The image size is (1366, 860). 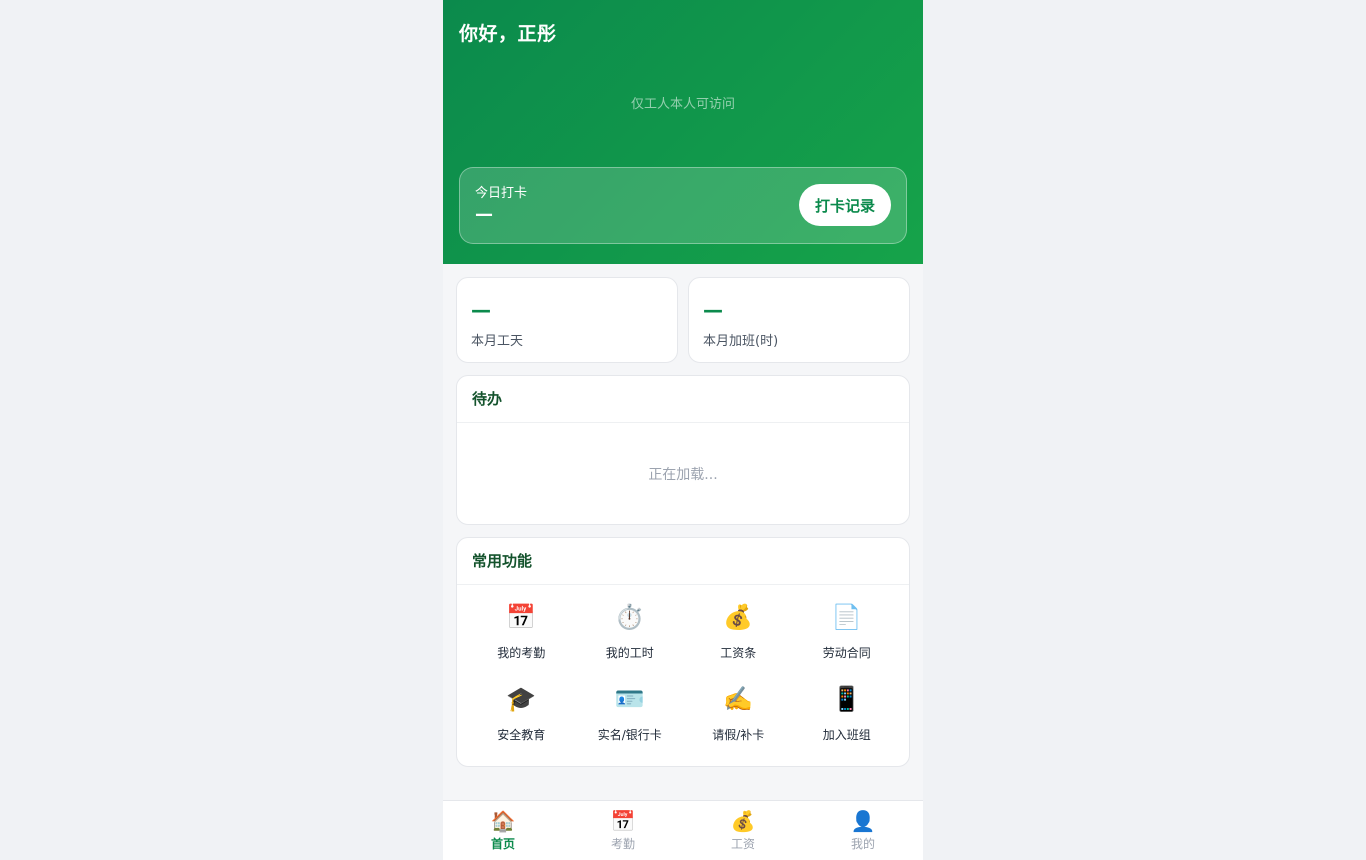 What do you see at coordinates (622, 844) in the screenshot?
I see `tab-label: 考勤` at bounding box center [622, 844].